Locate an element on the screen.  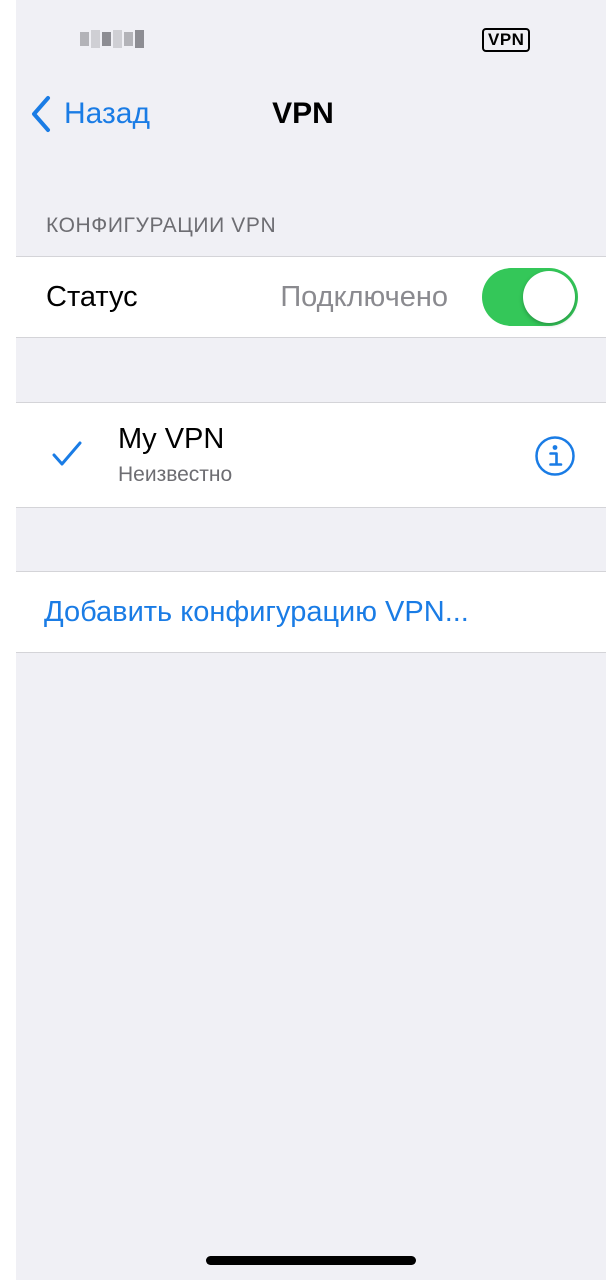
info-icon is located at coordinates (555, 458).